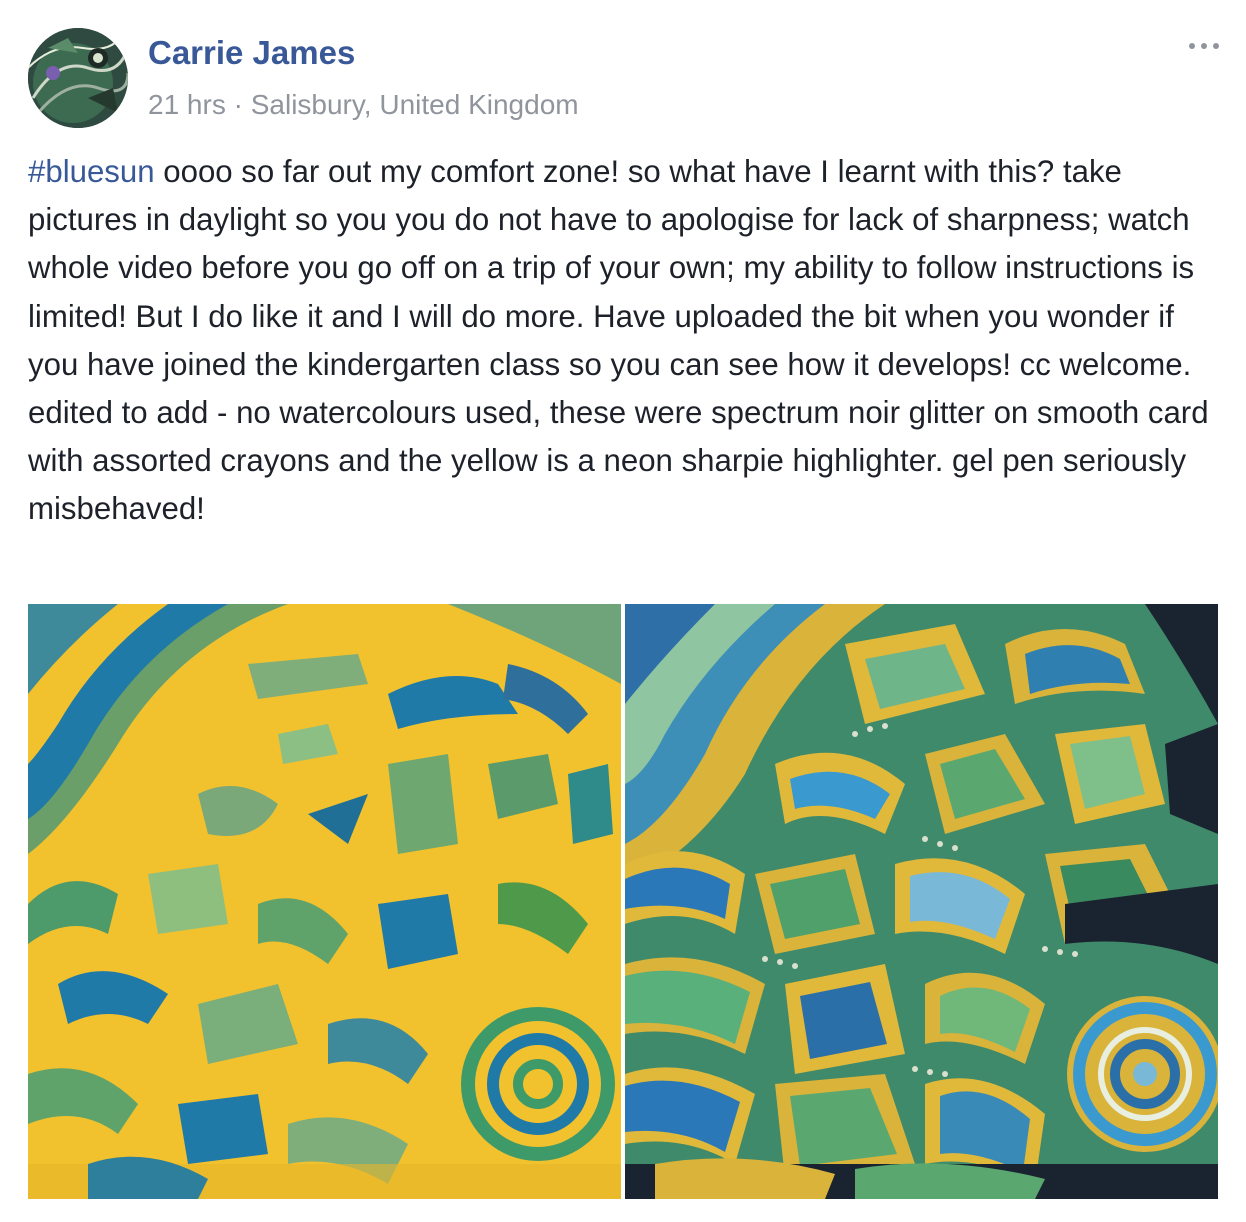  Describe the element at coordinates (91, 171) in the screenshot. I see `hashtag-link: #bluesun` at that location.